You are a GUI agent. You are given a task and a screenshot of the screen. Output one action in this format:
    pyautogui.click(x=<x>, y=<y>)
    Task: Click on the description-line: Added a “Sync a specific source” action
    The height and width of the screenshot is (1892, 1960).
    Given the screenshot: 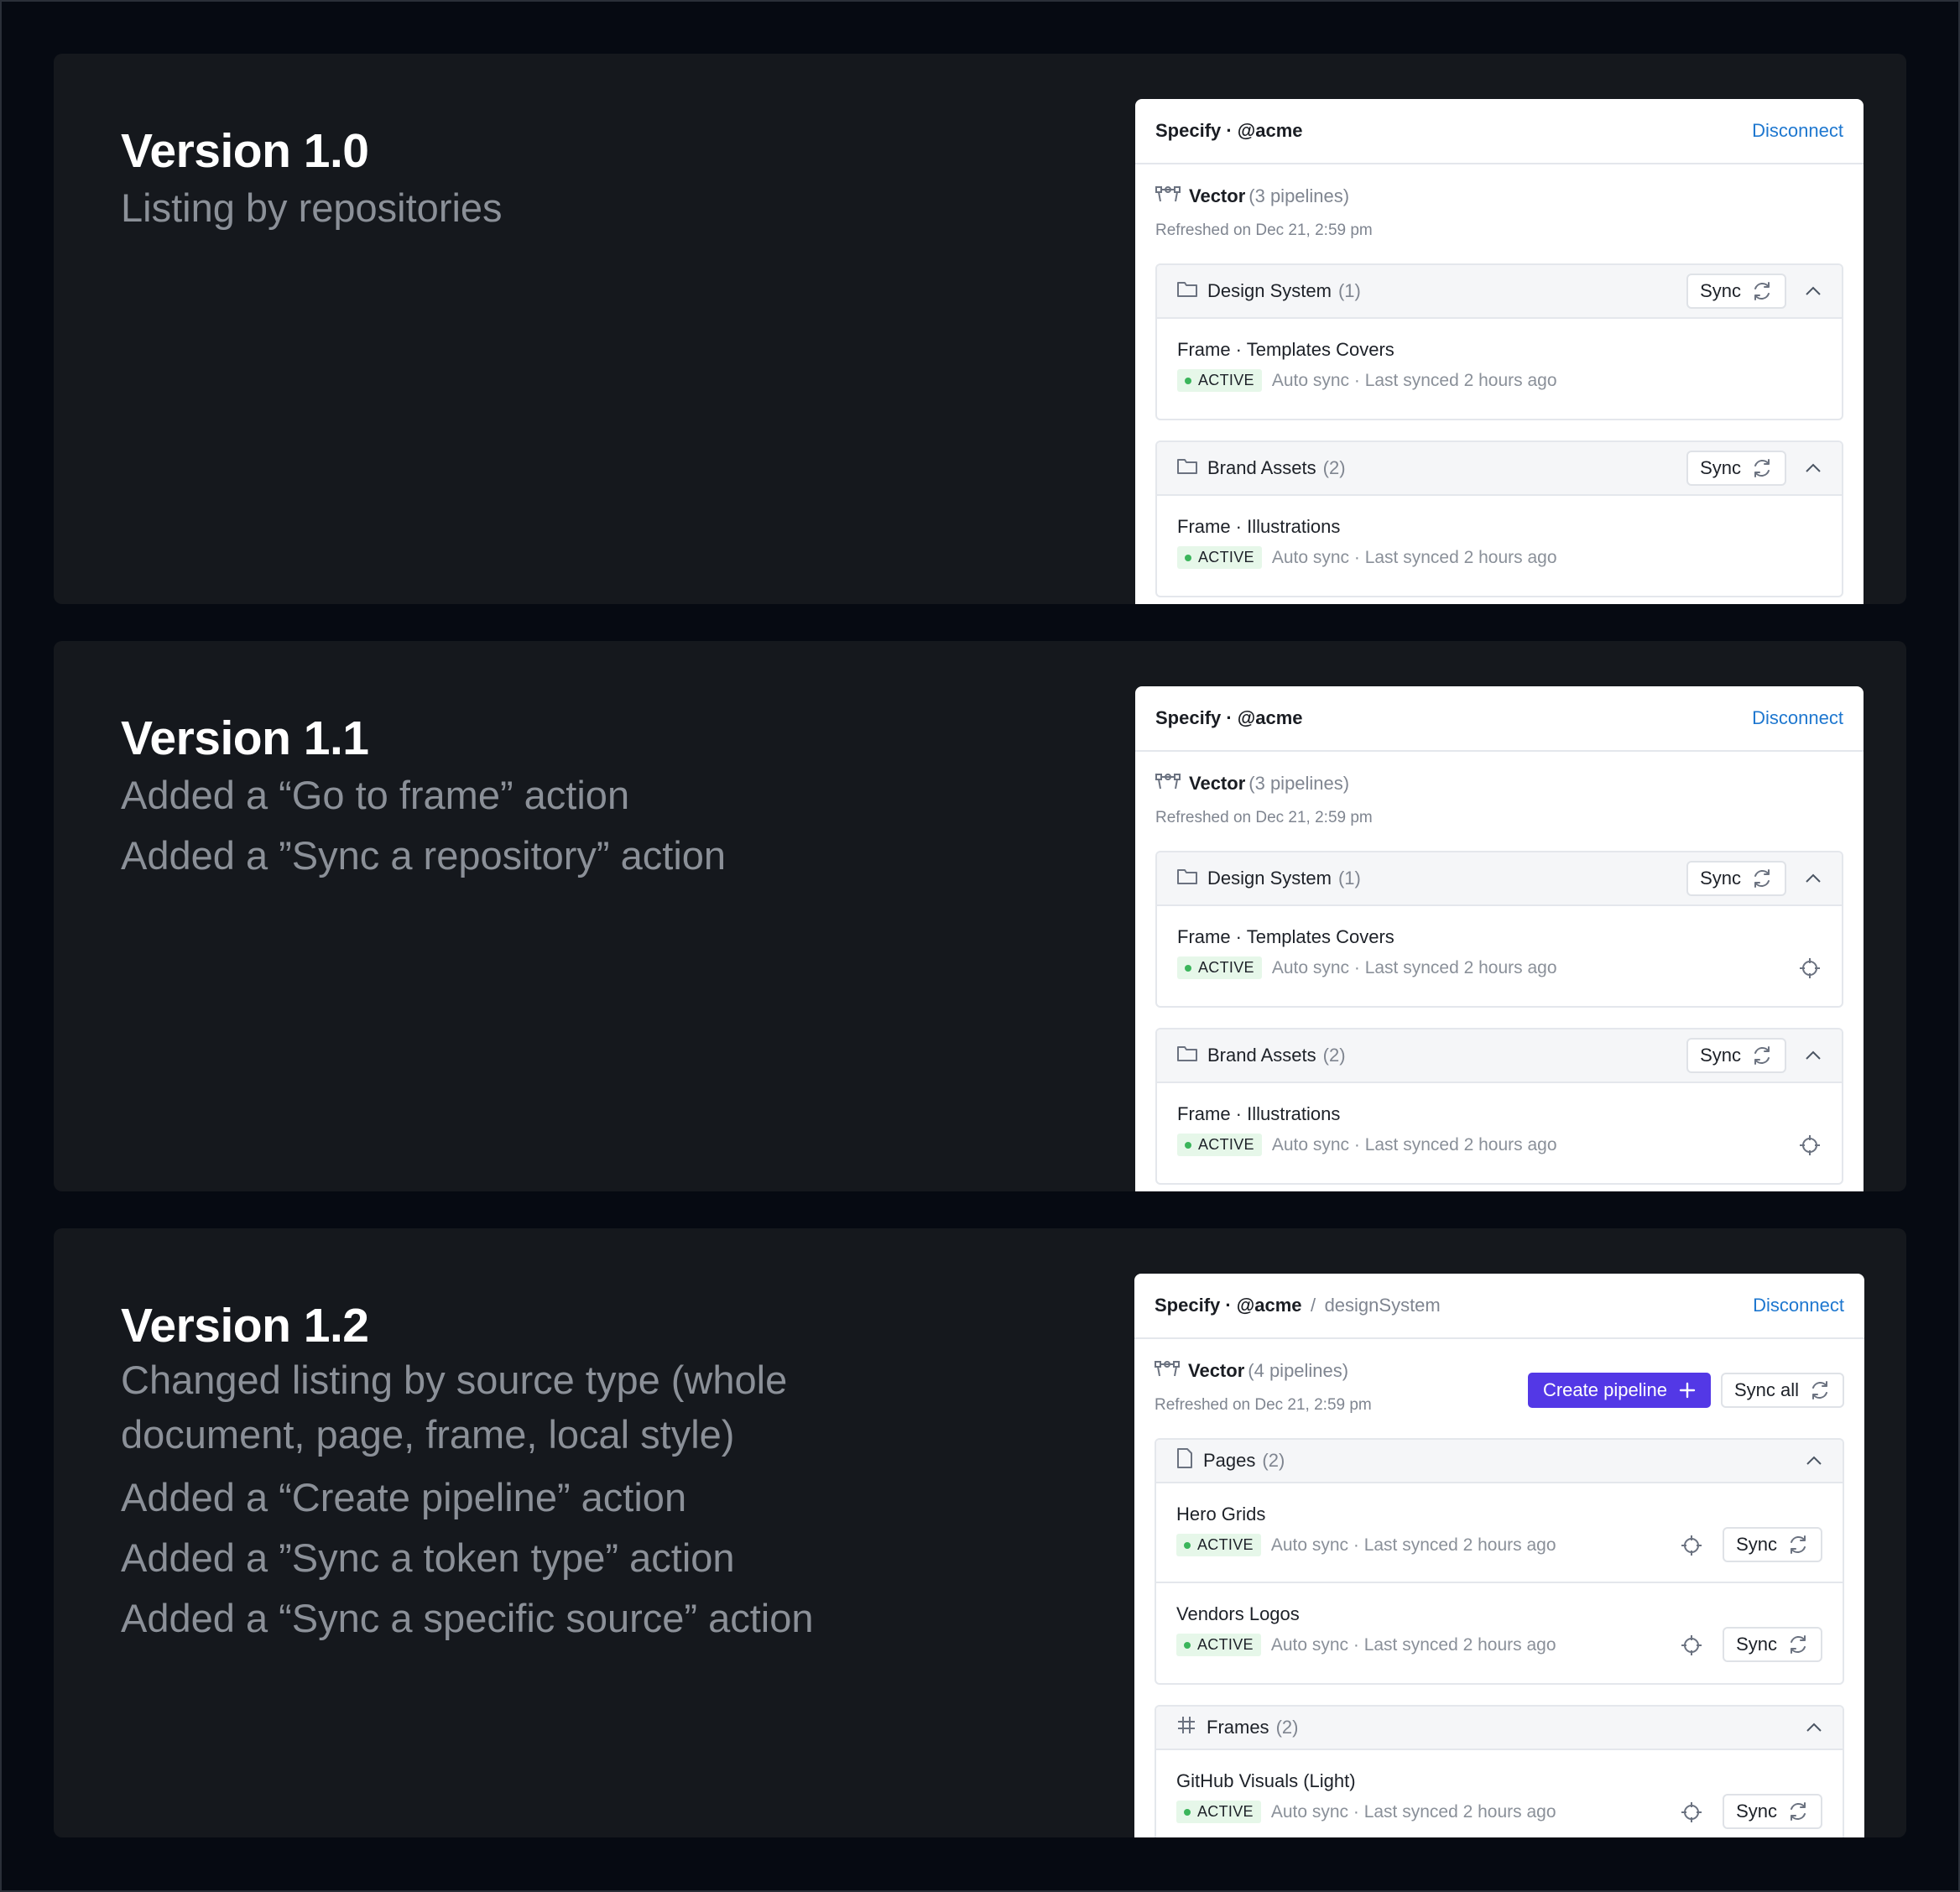 What is the action you would take?
    pyautogui.click(x=468, y=1618)
    